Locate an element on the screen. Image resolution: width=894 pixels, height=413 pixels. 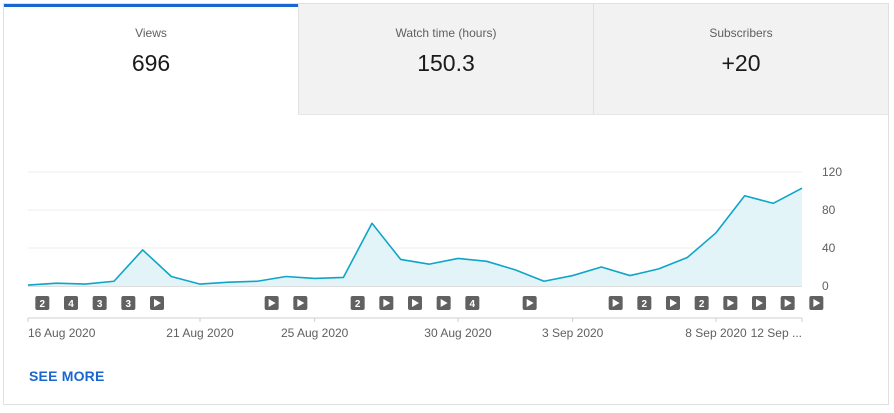
tab-value: 696 is located at coordinates (151, 63).